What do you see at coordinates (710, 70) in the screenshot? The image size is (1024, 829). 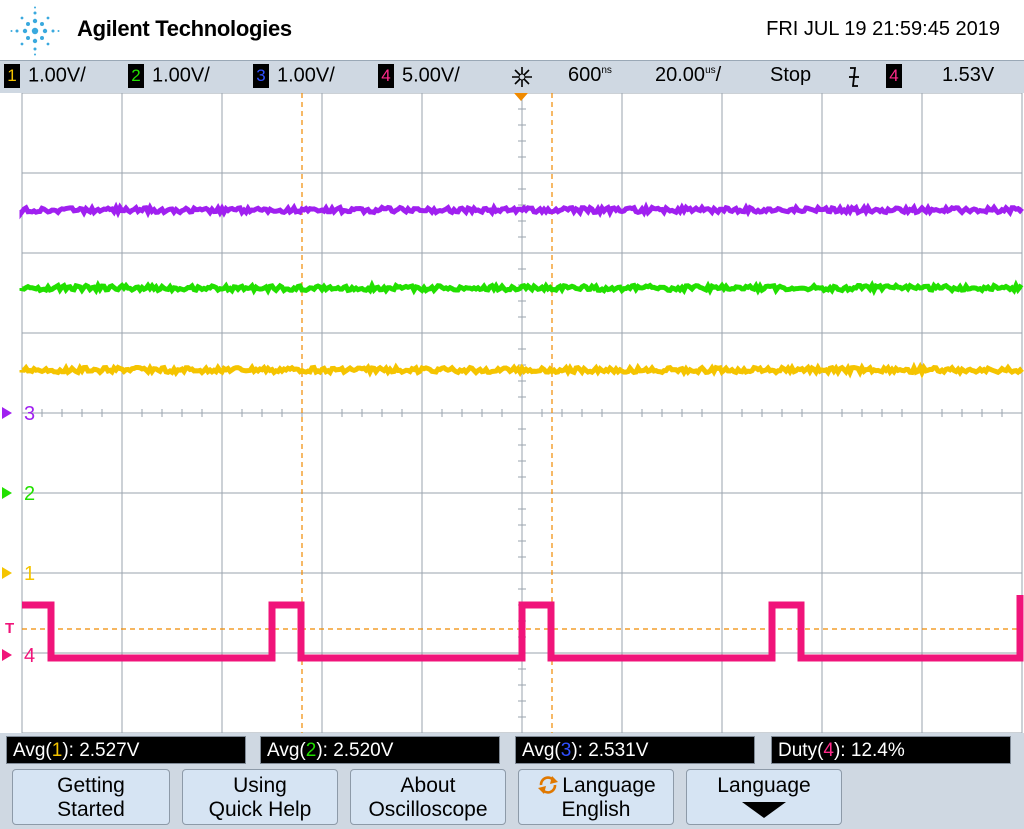 I see `timebase-unit: us` at bounding box center [710, 70].